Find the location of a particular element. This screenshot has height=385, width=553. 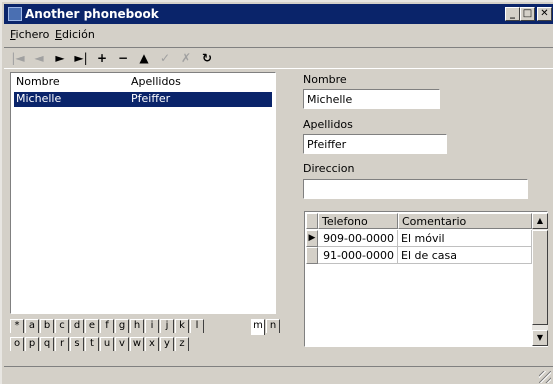

tab-g: g is located at coordinates (122, 326).